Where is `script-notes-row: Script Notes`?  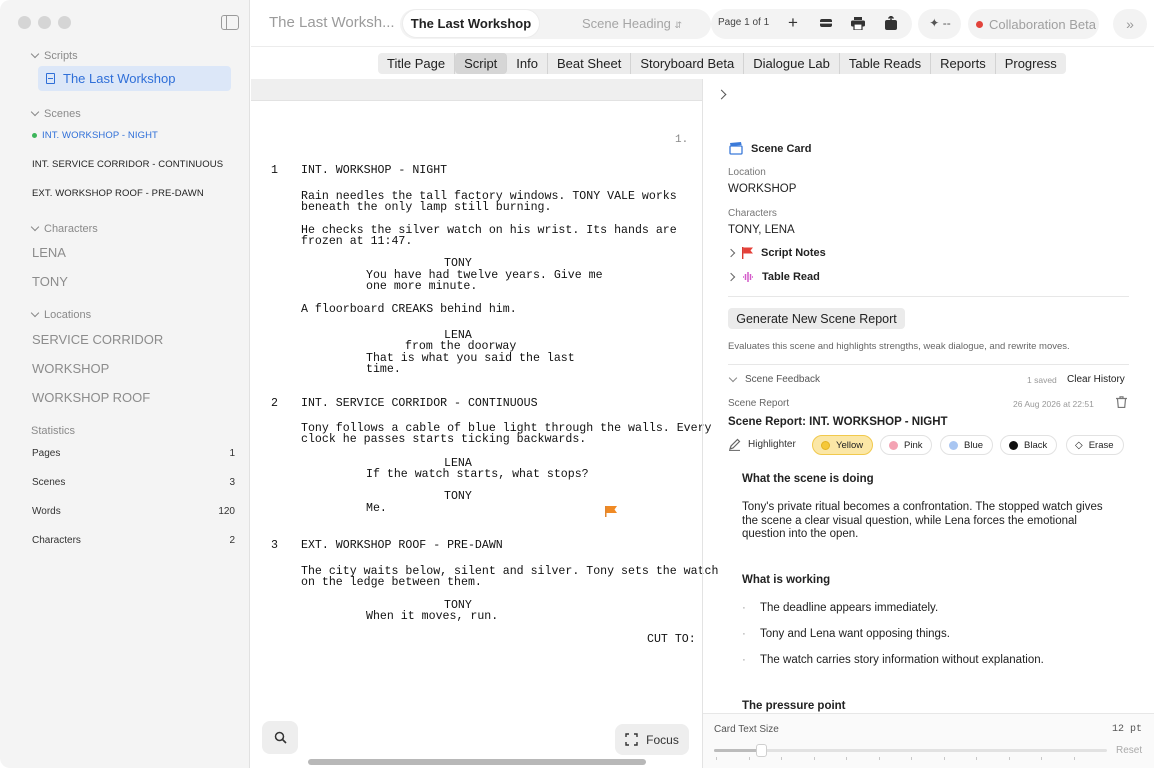
script-notes-row: Script Notes is located at coordinates (776, 253).